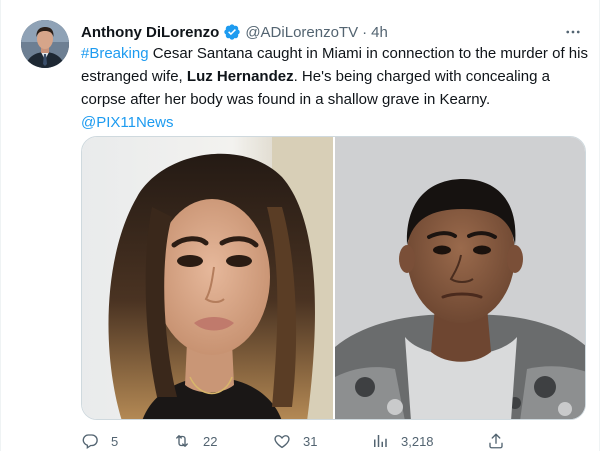 The image size is (602, 451). I want to click on share-button, so click(496, 441).